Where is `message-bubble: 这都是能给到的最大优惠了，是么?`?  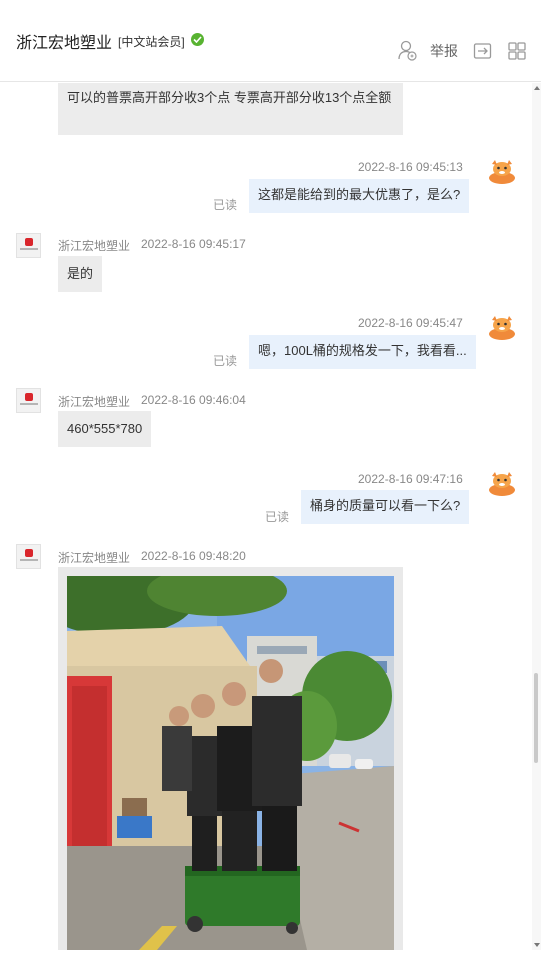
message-bubble: 这都是能给到的最大优惠了，是么? is located at coordinates (359, 196).